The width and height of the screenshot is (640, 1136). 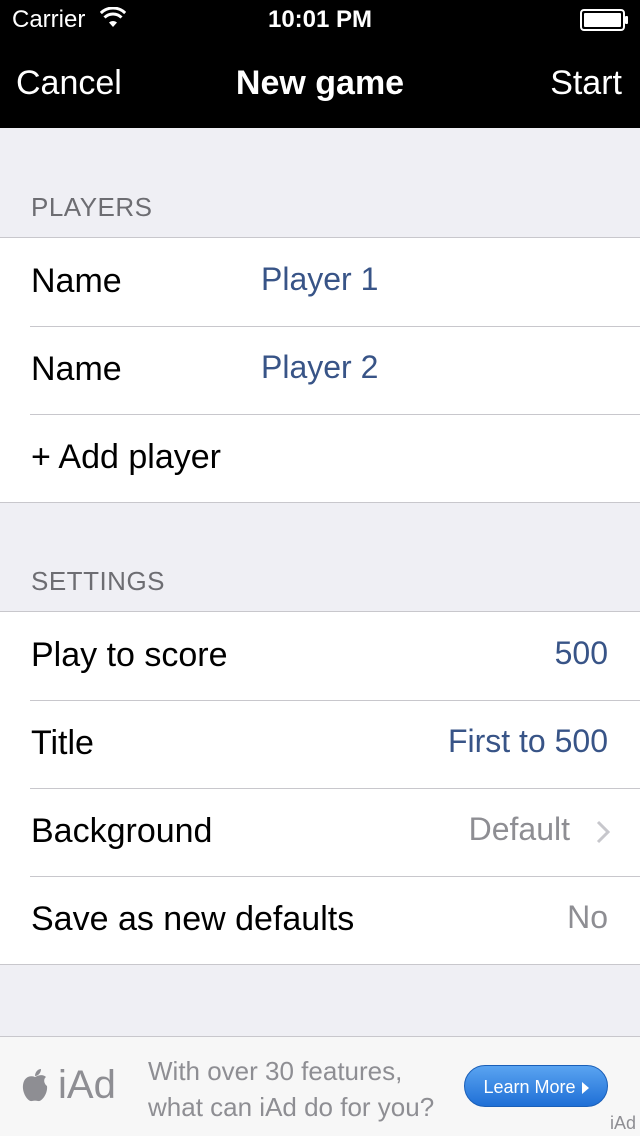 I want to click on player-row: Name Player 1, so click(x=320, y=282).